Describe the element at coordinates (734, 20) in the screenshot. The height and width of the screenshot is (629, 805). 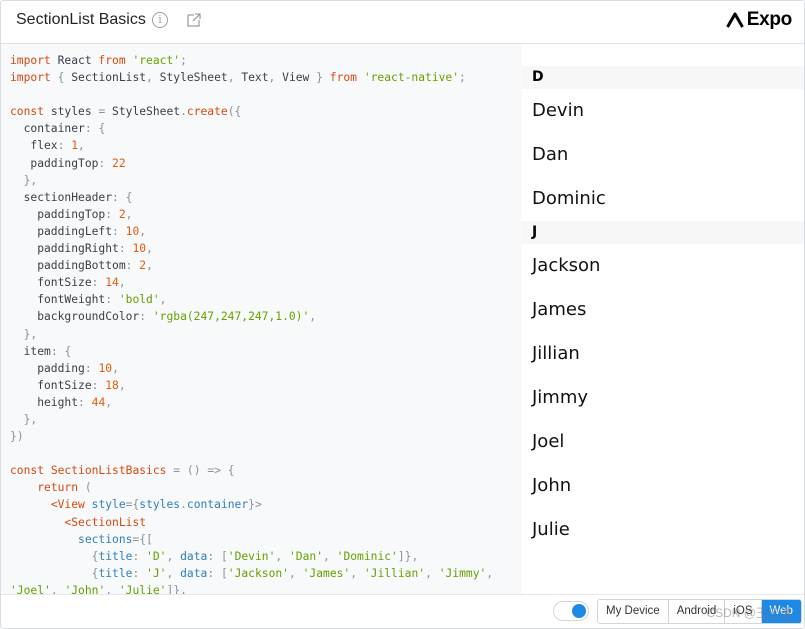
I see `expo-mark-icon` at that location.